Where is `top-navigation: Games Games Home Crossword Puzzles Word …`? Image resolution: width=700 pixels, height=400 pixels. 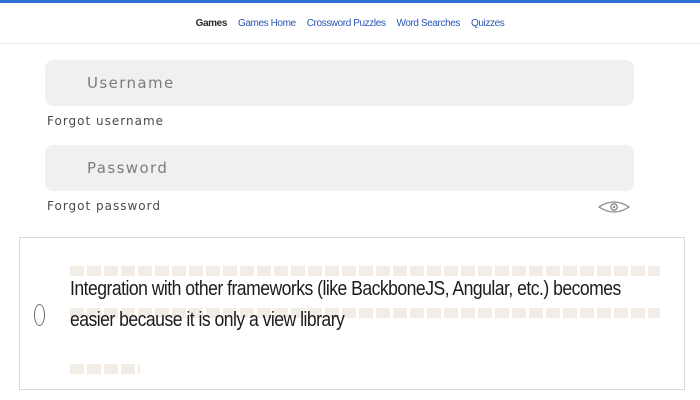
top-navigation: Games Games Home Crossword Puzzles Word … is located at coordinates (350, 23).